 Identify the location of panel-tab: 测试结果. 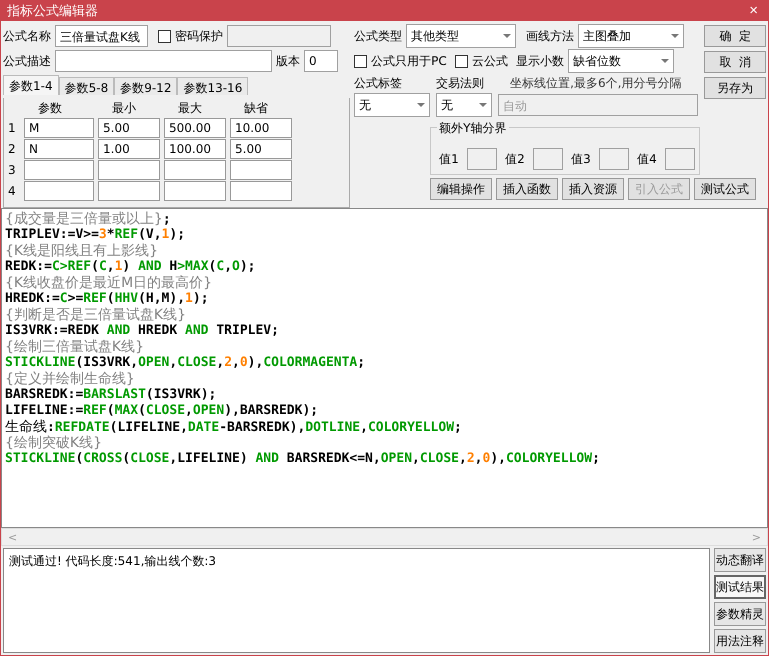
(740, 587).